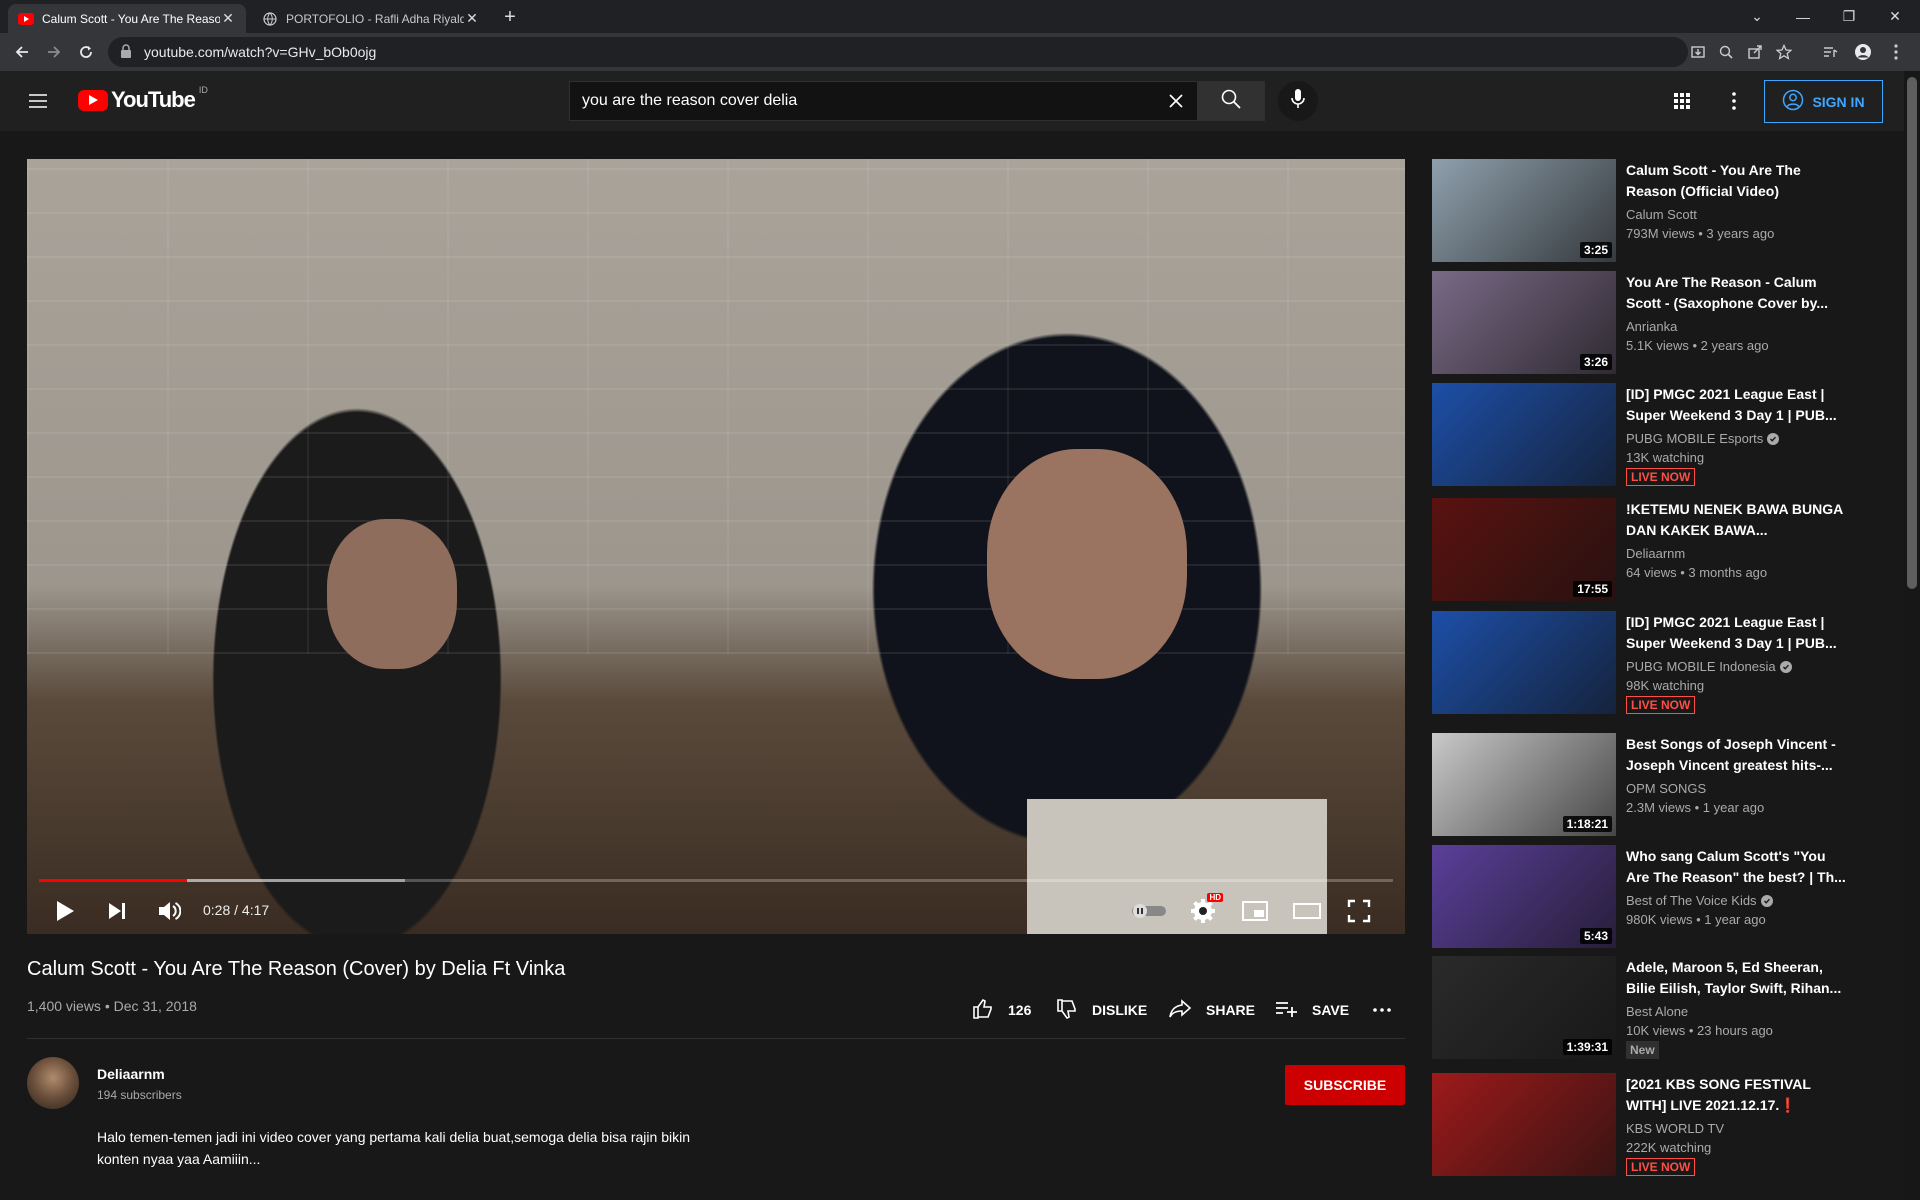  I want to click on live-now-badge: LIVE NOW, so click(1661, 705).